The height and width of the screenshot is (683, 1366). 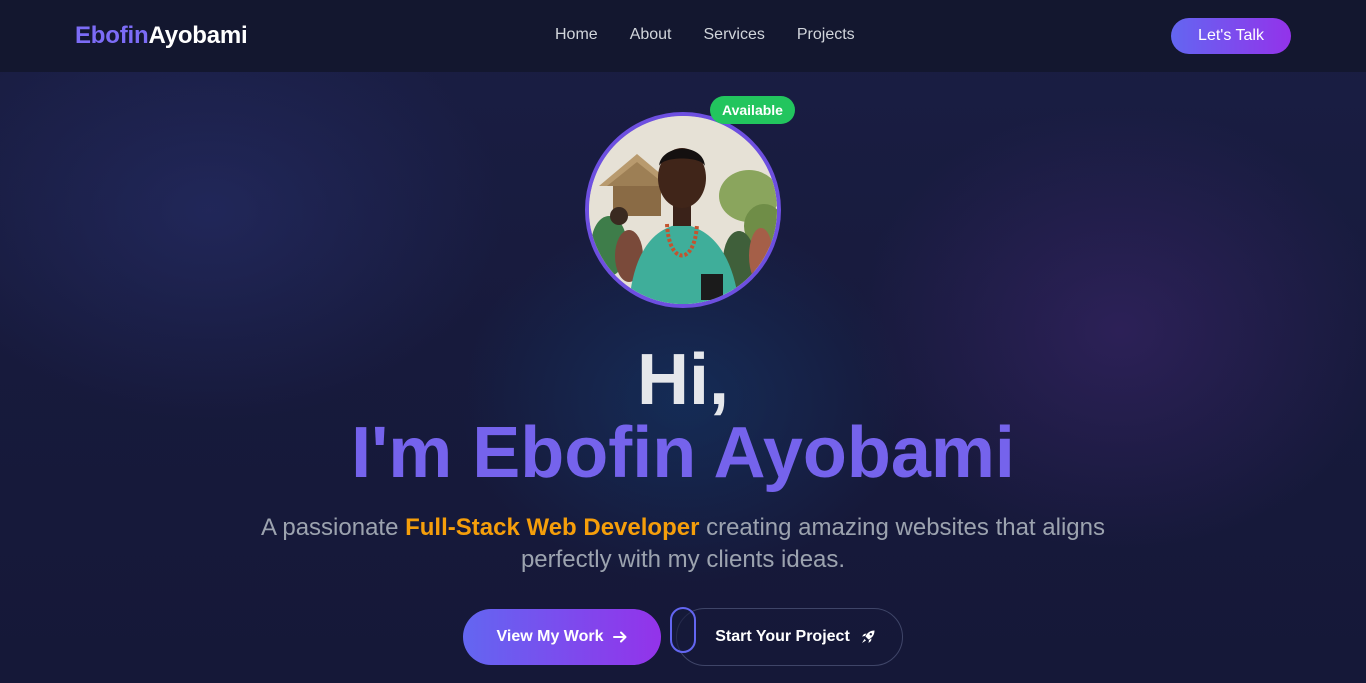 I want to click on view-my-work-button: View My Work, so click(x=562, y=637).